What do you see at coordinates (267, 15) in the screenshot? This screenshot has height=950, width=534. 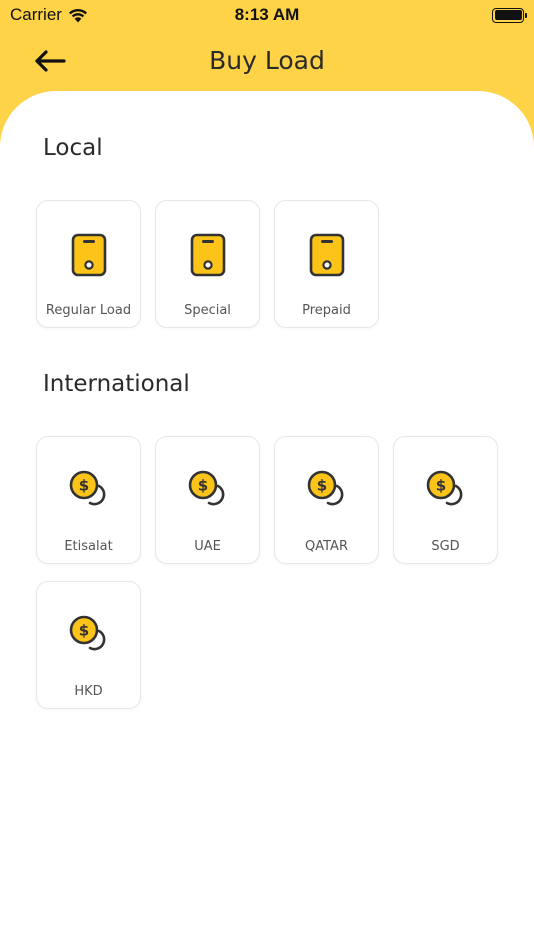 I see `status-bar: Carrier 8:13 AM` at bounding box center [267, 15].